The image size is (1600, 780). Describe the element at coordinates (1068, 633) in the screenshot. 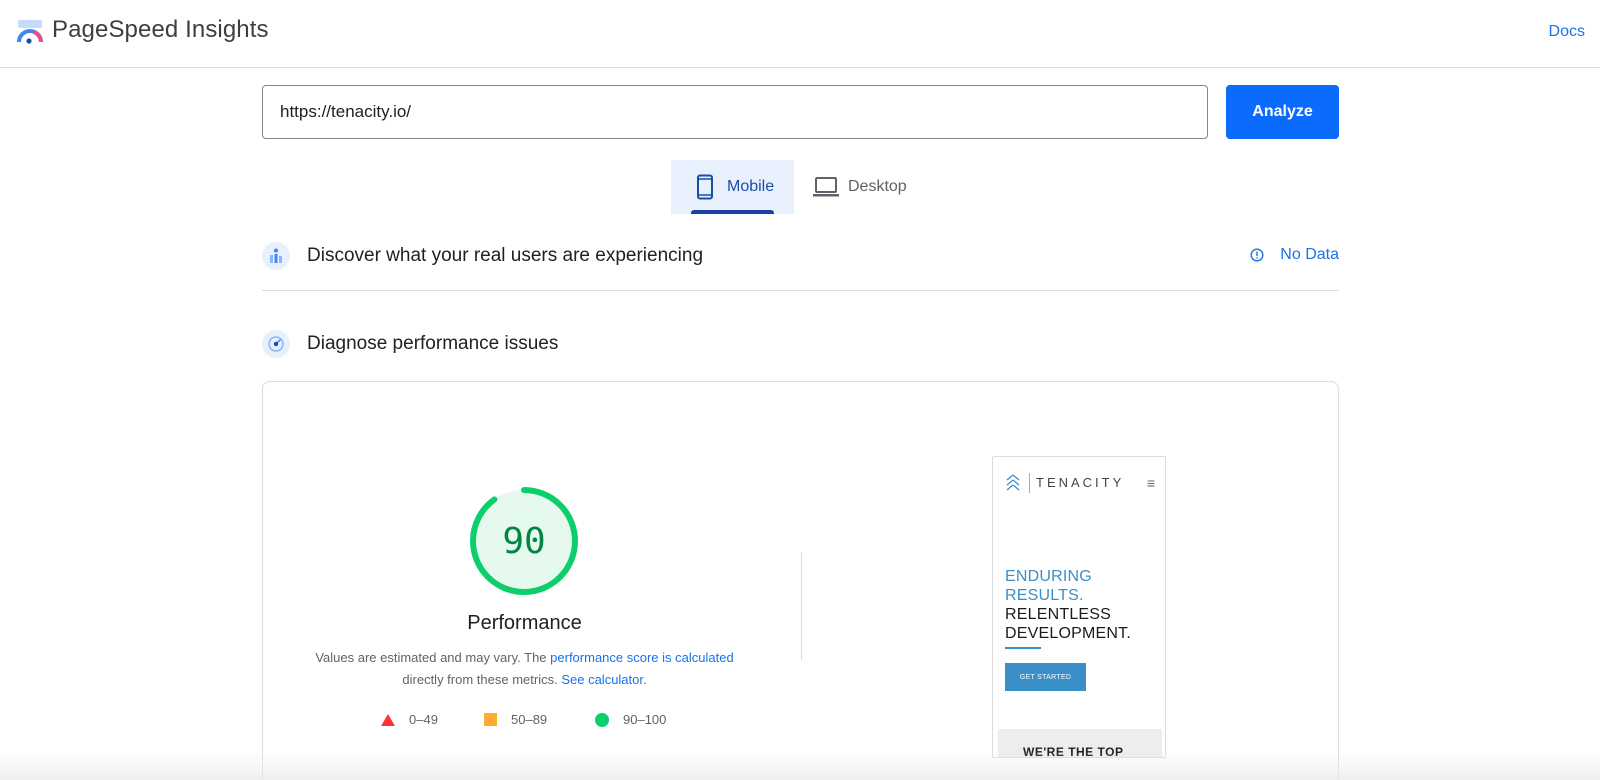

I see `headline-line-4: DEVELOPMENT.` at that location.